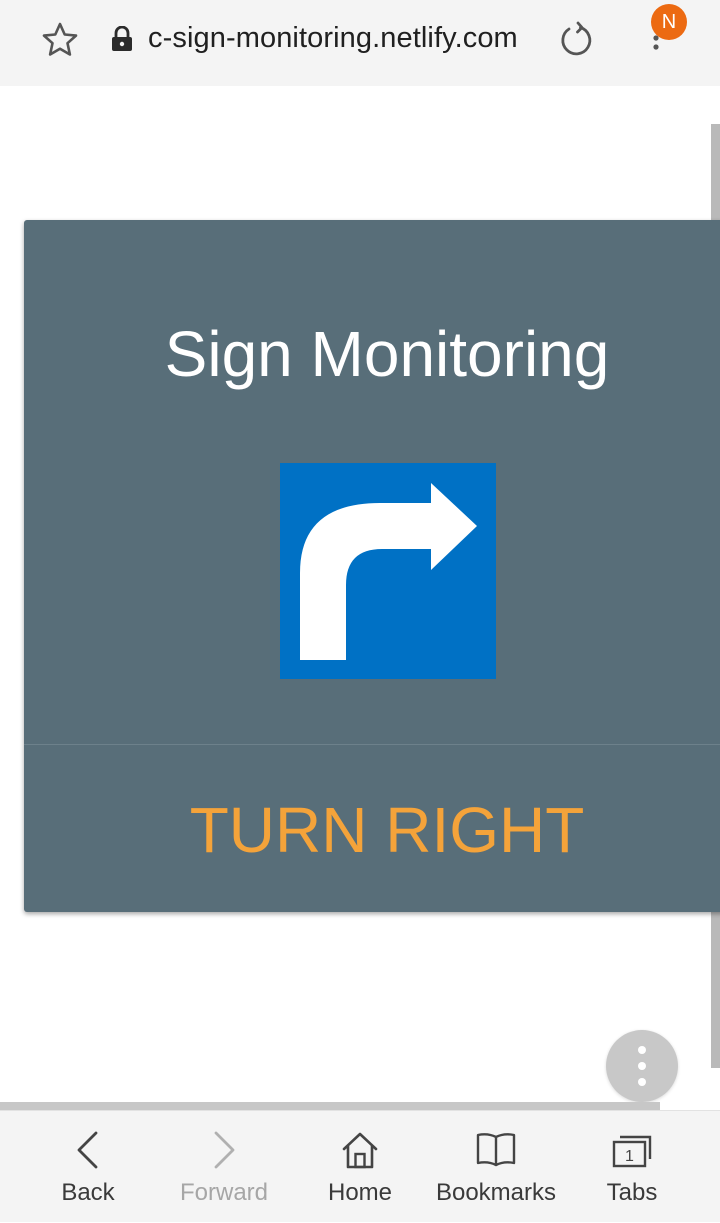 This screenshot has height=1223, width=720. I want to click on forward-button: Forward, so click(224, 1167).